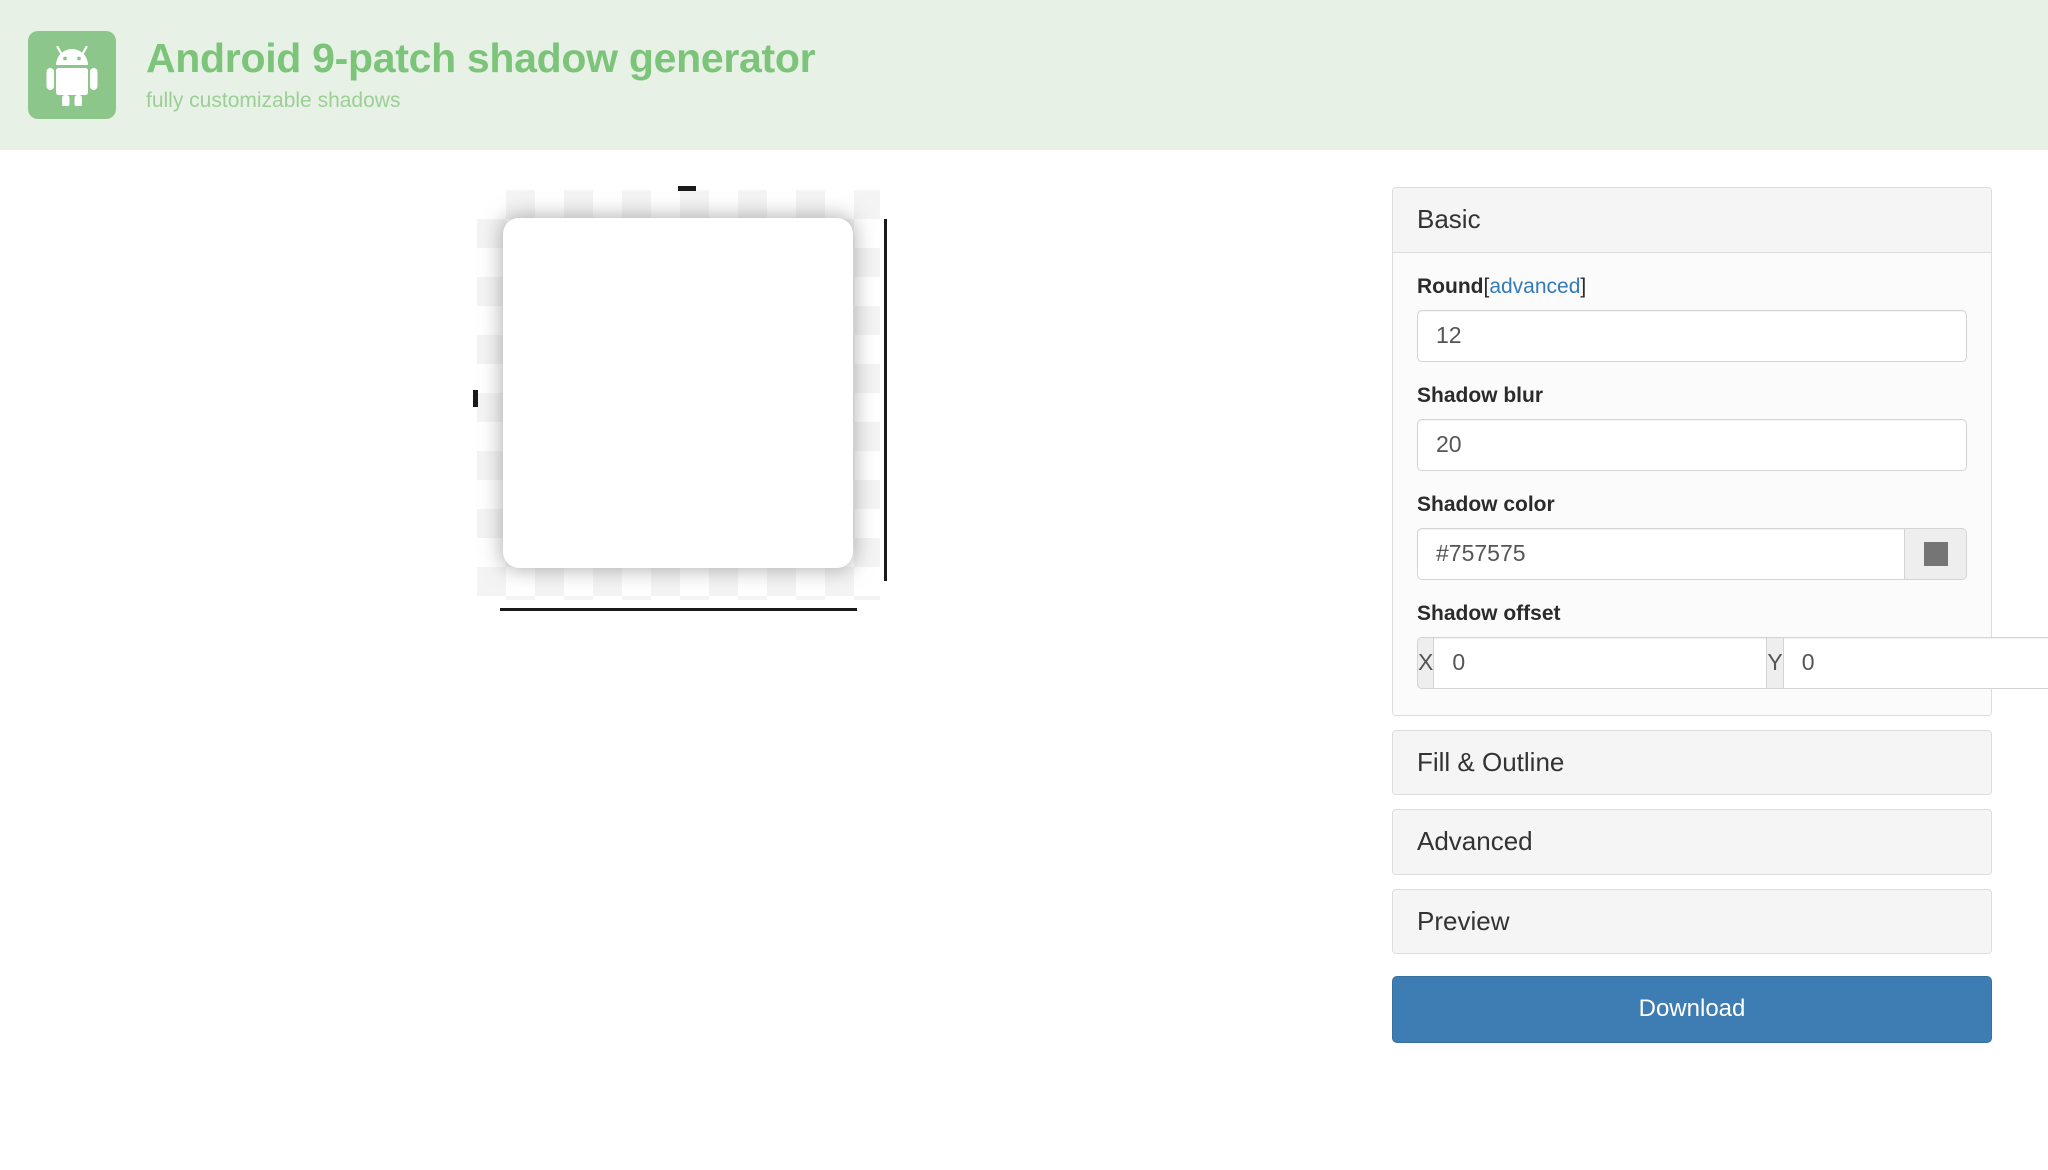  Describe the element at coordinates (1692, 444) in the screenshot. I see `shadow-blur-input` at that location.